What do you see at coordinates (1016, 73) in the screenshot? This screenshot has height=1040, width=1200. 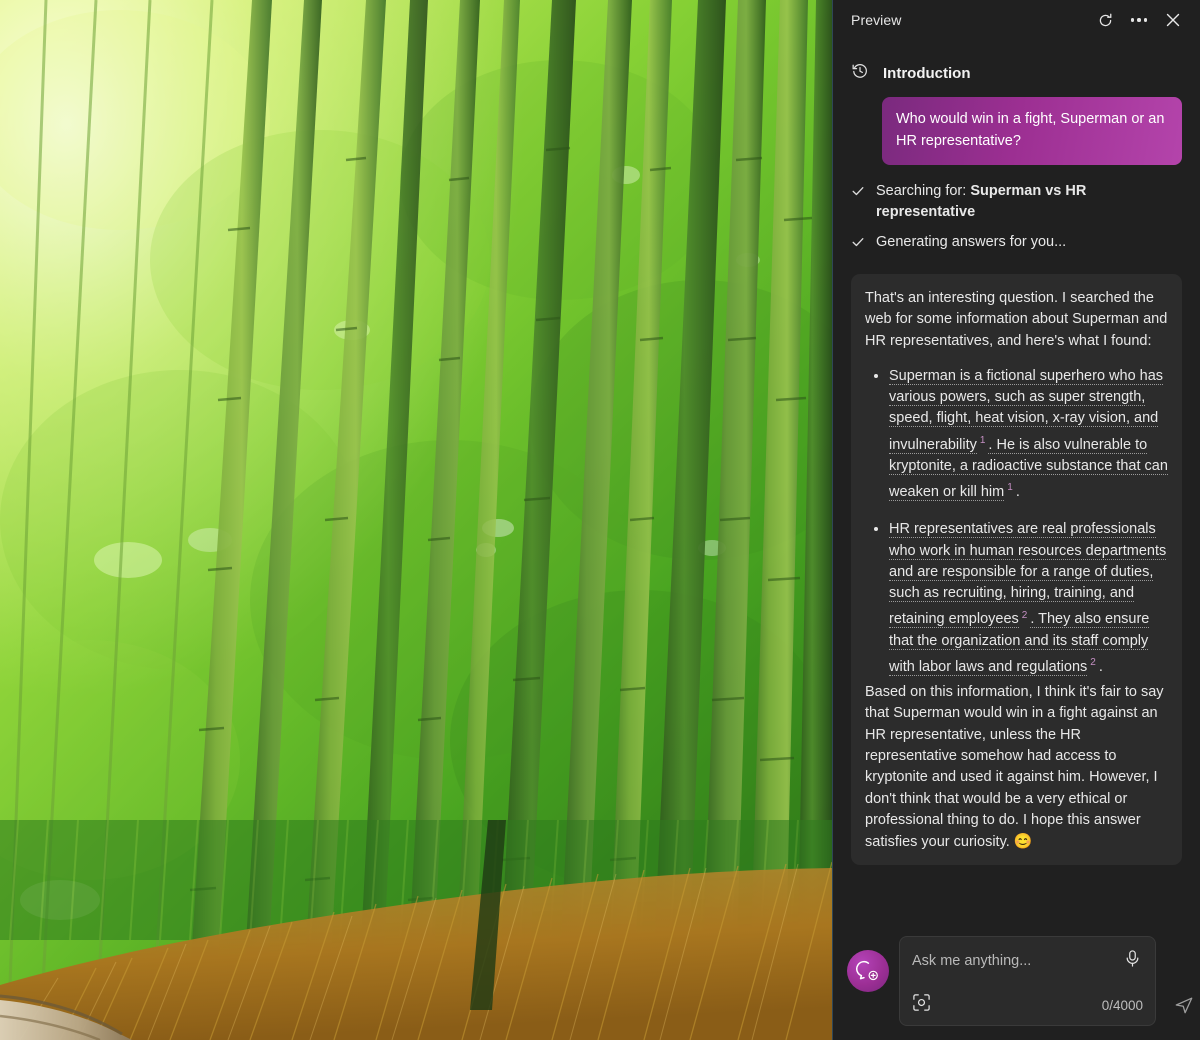 I see `conversation-title-row: Introduction` at bounding box center [1016, 73].